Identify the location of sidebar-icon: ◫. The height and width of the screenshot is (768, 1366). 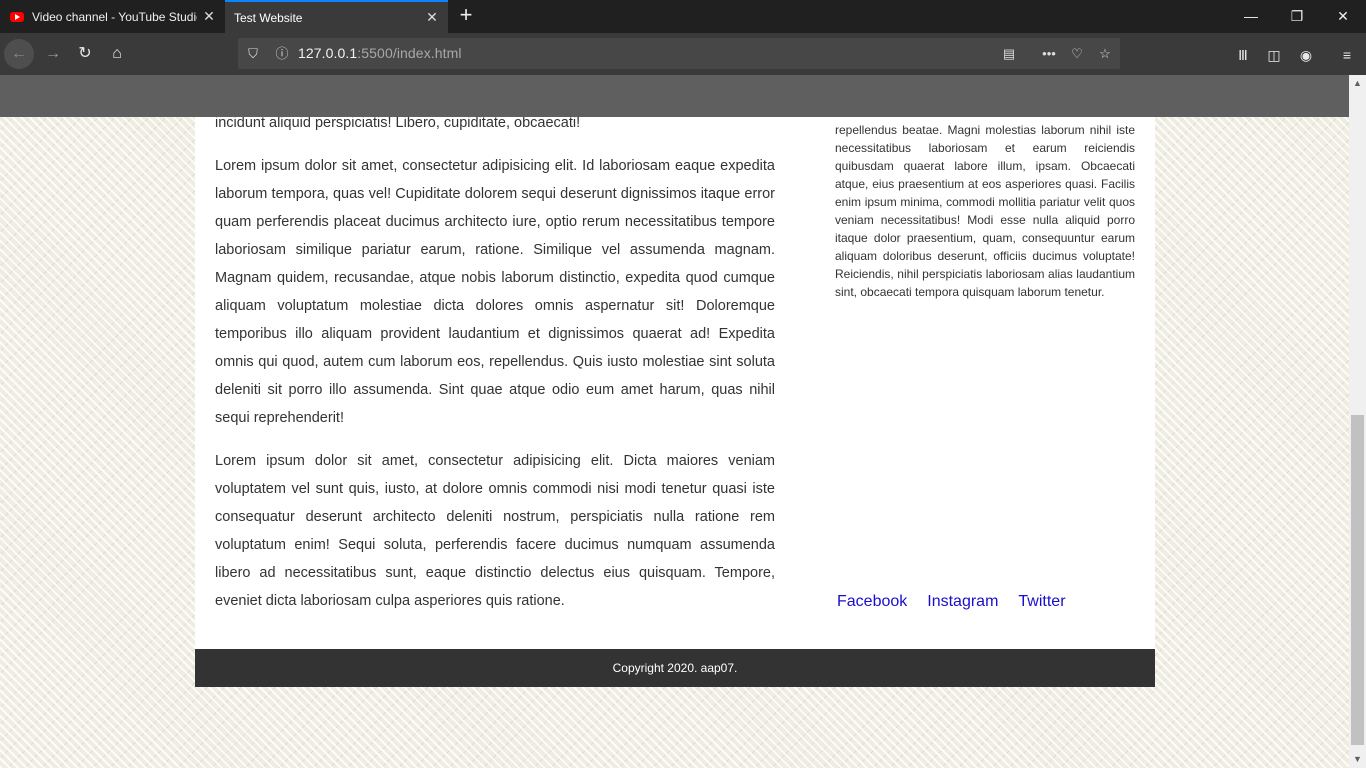
(1274, 55).